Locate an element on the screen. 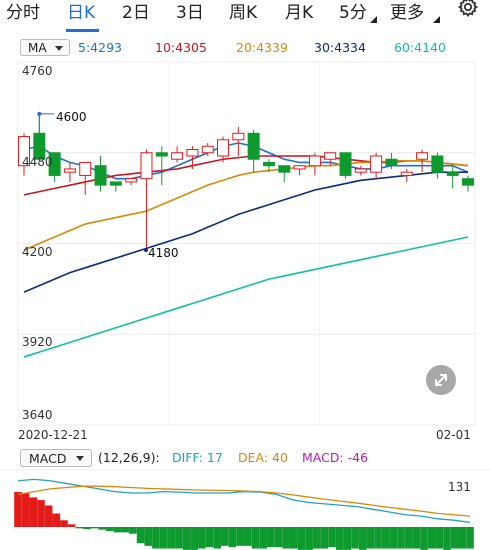 This screenshot has height=550, width=490. fullscreen-button is located at coordinates (441, 380).